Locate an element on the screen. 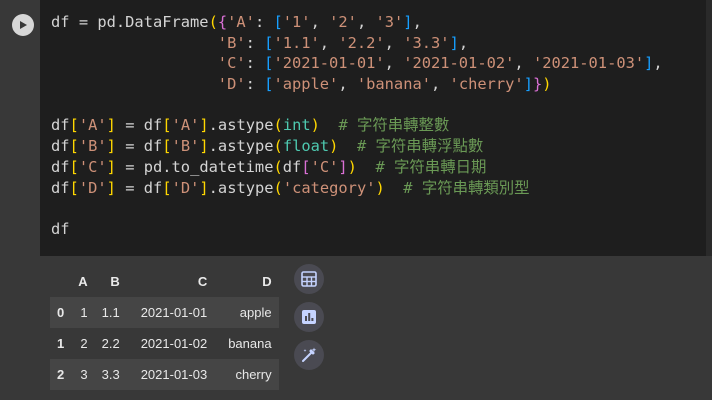 The width and height of the screenshot is (712, 400). code-line: 'B': ['1.1', '2.2', '3.3'], is located at coordinates (357, 43).